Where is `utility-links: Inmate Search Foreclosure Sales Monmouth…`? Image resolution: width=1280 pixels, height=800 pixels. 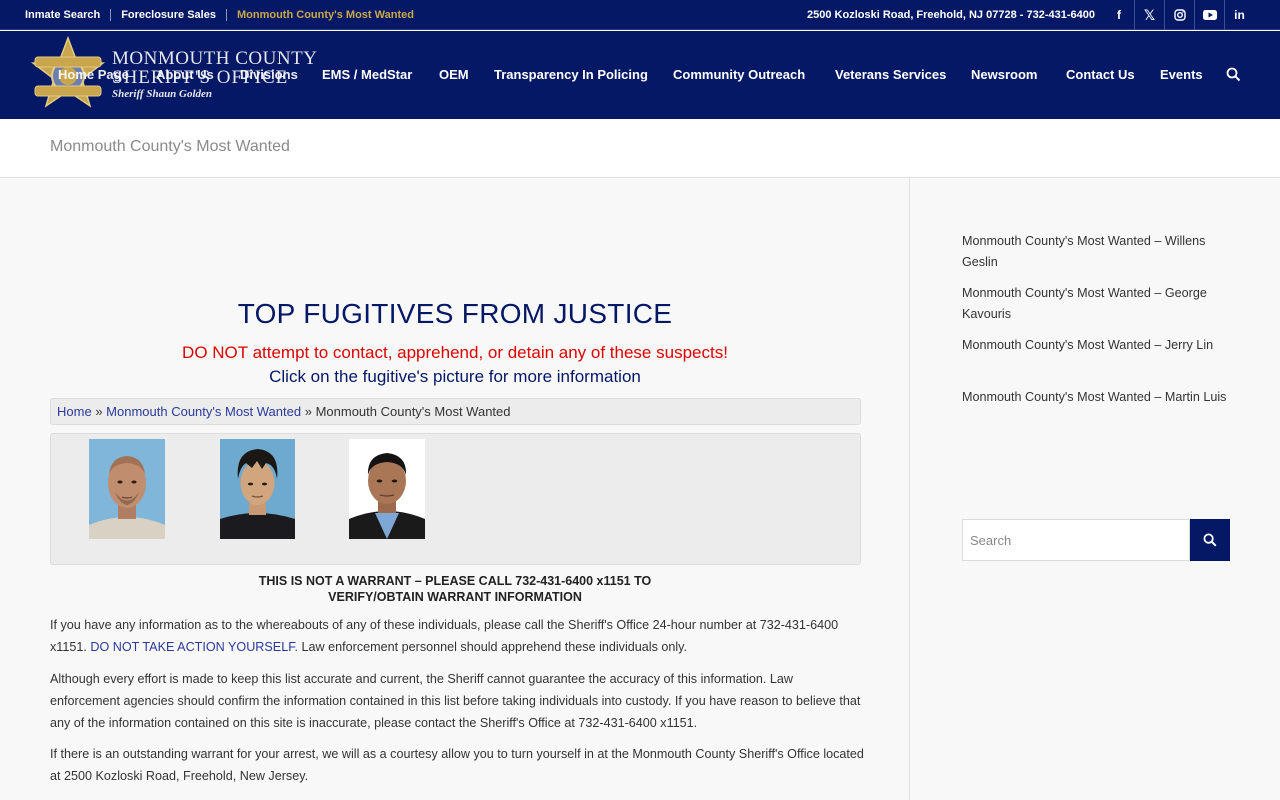 utility-links: Inmate Search Foreclosure Sales Monmouth… is located at coordinates (224, 15).